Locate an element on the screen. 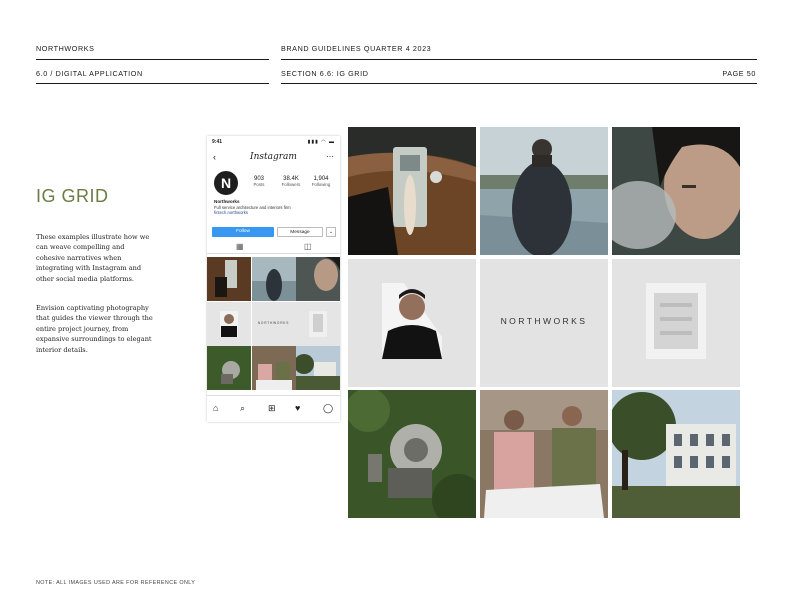 The height and width of the screenshot is (612, 792). grid-tile-meeting is located at coordinates (544, 454).